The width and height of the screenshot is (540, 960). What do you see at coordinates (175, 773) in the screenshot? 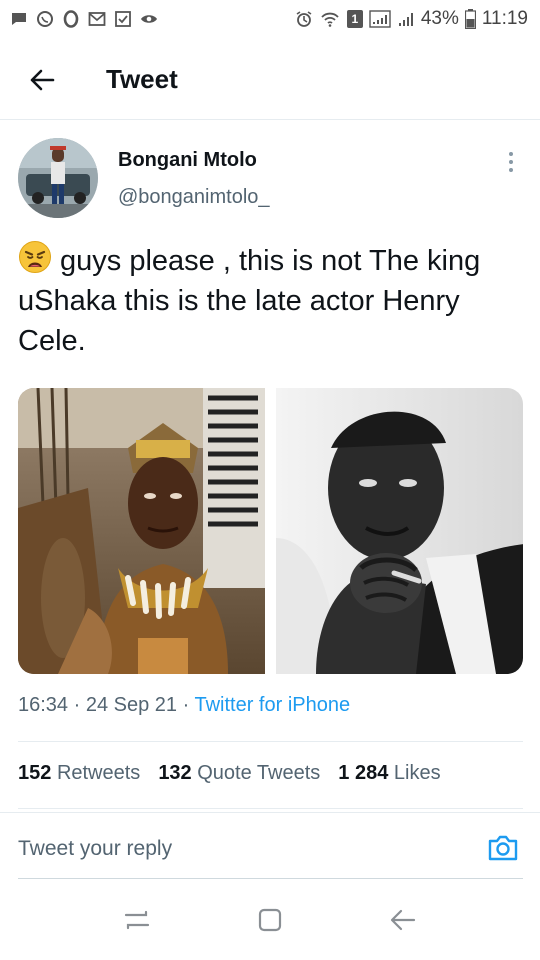
I see `quote-tweets-count: 132` at bounding box center [175, 773].